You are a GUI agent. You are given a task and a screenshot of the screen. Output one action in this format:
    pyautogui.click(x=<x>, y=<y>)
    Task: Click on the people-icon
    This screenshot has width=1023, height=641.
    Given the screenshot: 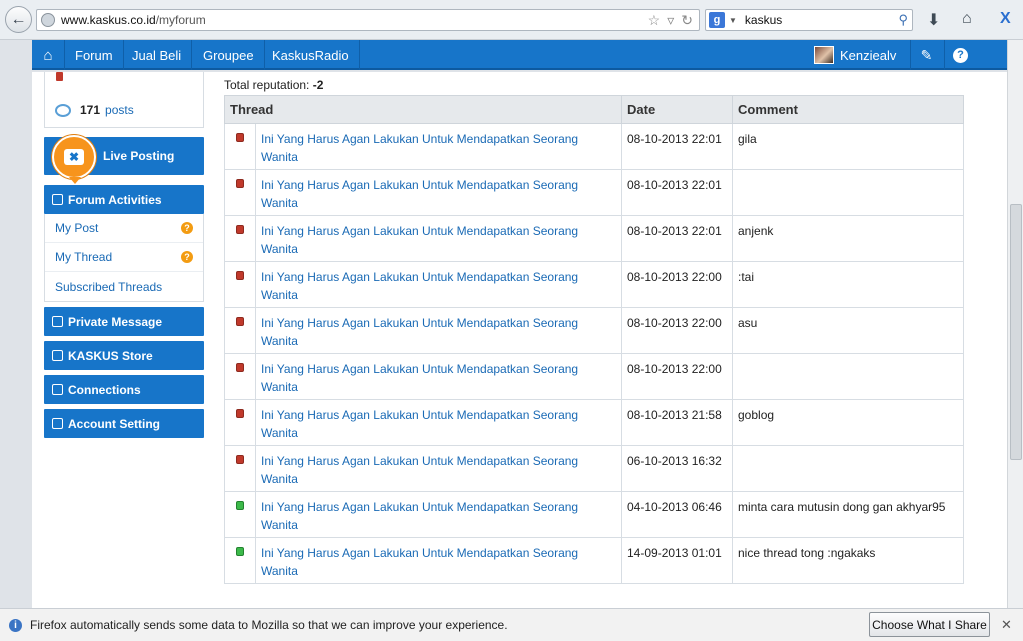 What is the action you would take?
    pyautogui.click(x=57, y=389)
    